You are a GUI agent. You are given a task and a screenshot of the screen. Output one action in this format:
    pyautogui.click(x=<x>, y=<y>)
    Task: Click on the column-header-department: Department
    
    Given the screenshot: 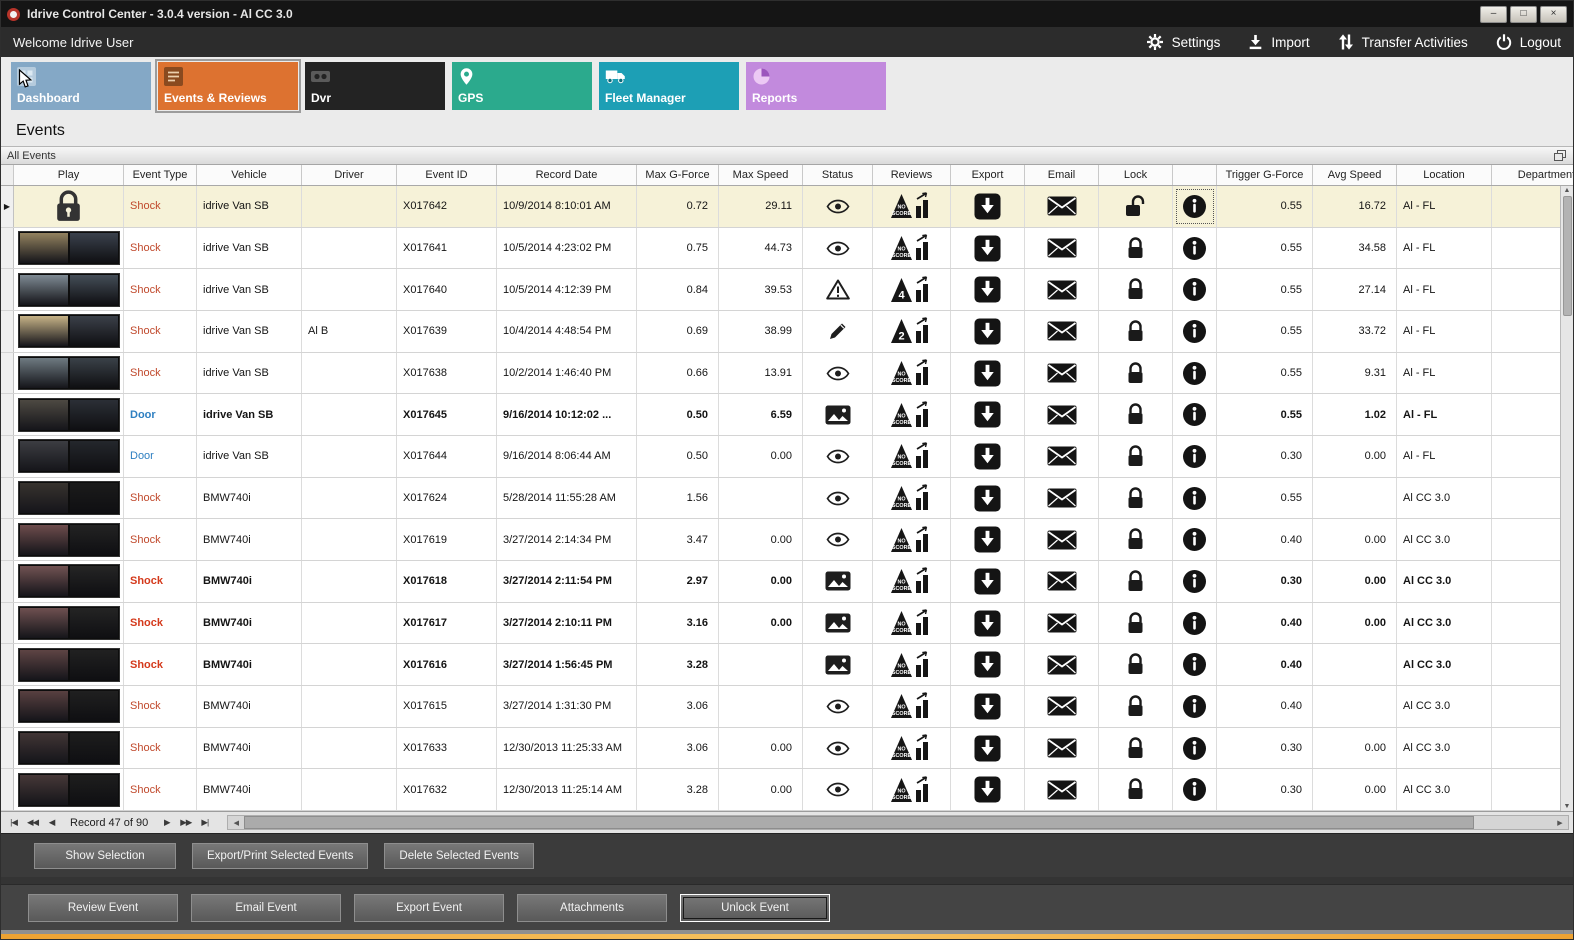 What is the action you would take?
    pyautogui.click(x=1532, y=175)
    